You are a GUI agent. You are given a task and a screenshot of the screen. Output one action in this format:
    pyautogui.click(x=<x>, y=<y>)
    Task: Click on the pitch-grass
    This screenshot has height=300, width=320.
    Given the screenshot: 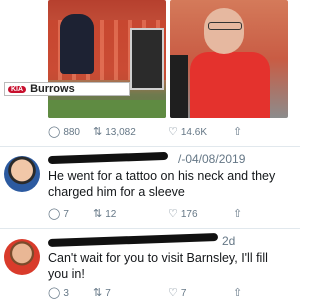 What is the action you would take?
    pyautogui.click(x=107, y=109)
    